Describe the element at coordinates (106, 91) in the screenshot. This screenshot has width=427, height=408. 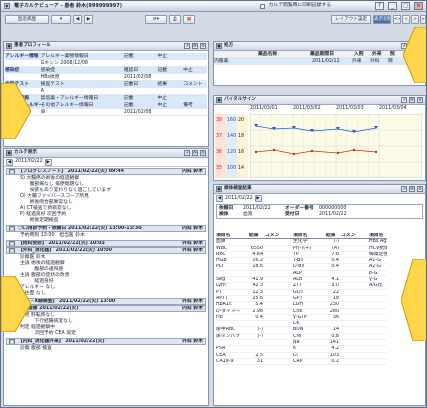
I see `profile-row: A` at that location.